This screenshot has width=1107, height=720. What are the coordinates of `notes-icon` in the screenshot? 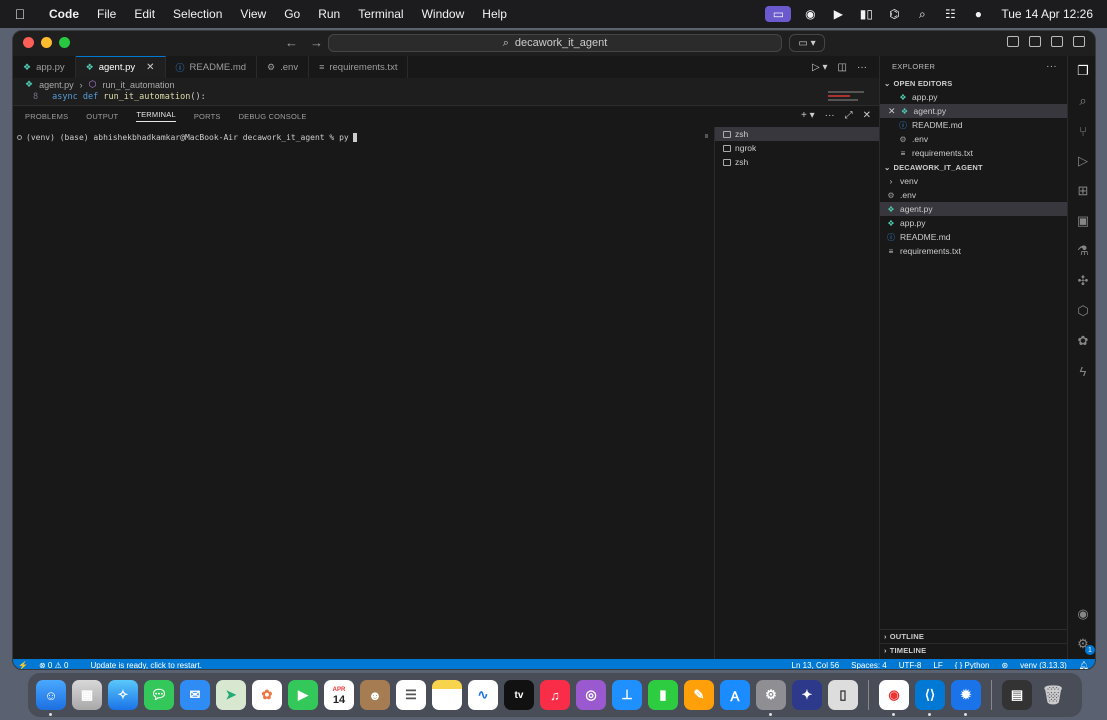 It's located at (447, 695).